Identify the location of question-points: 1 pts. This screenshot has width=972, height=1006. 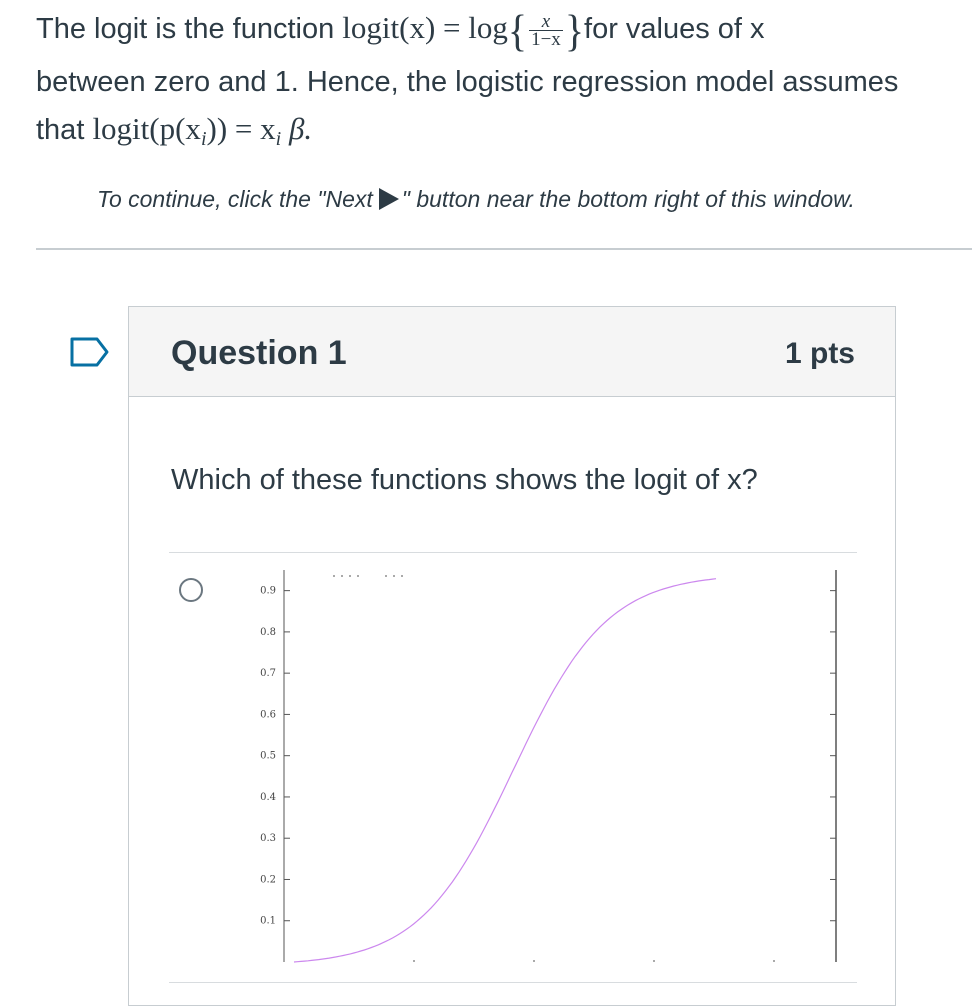
(819, 353).